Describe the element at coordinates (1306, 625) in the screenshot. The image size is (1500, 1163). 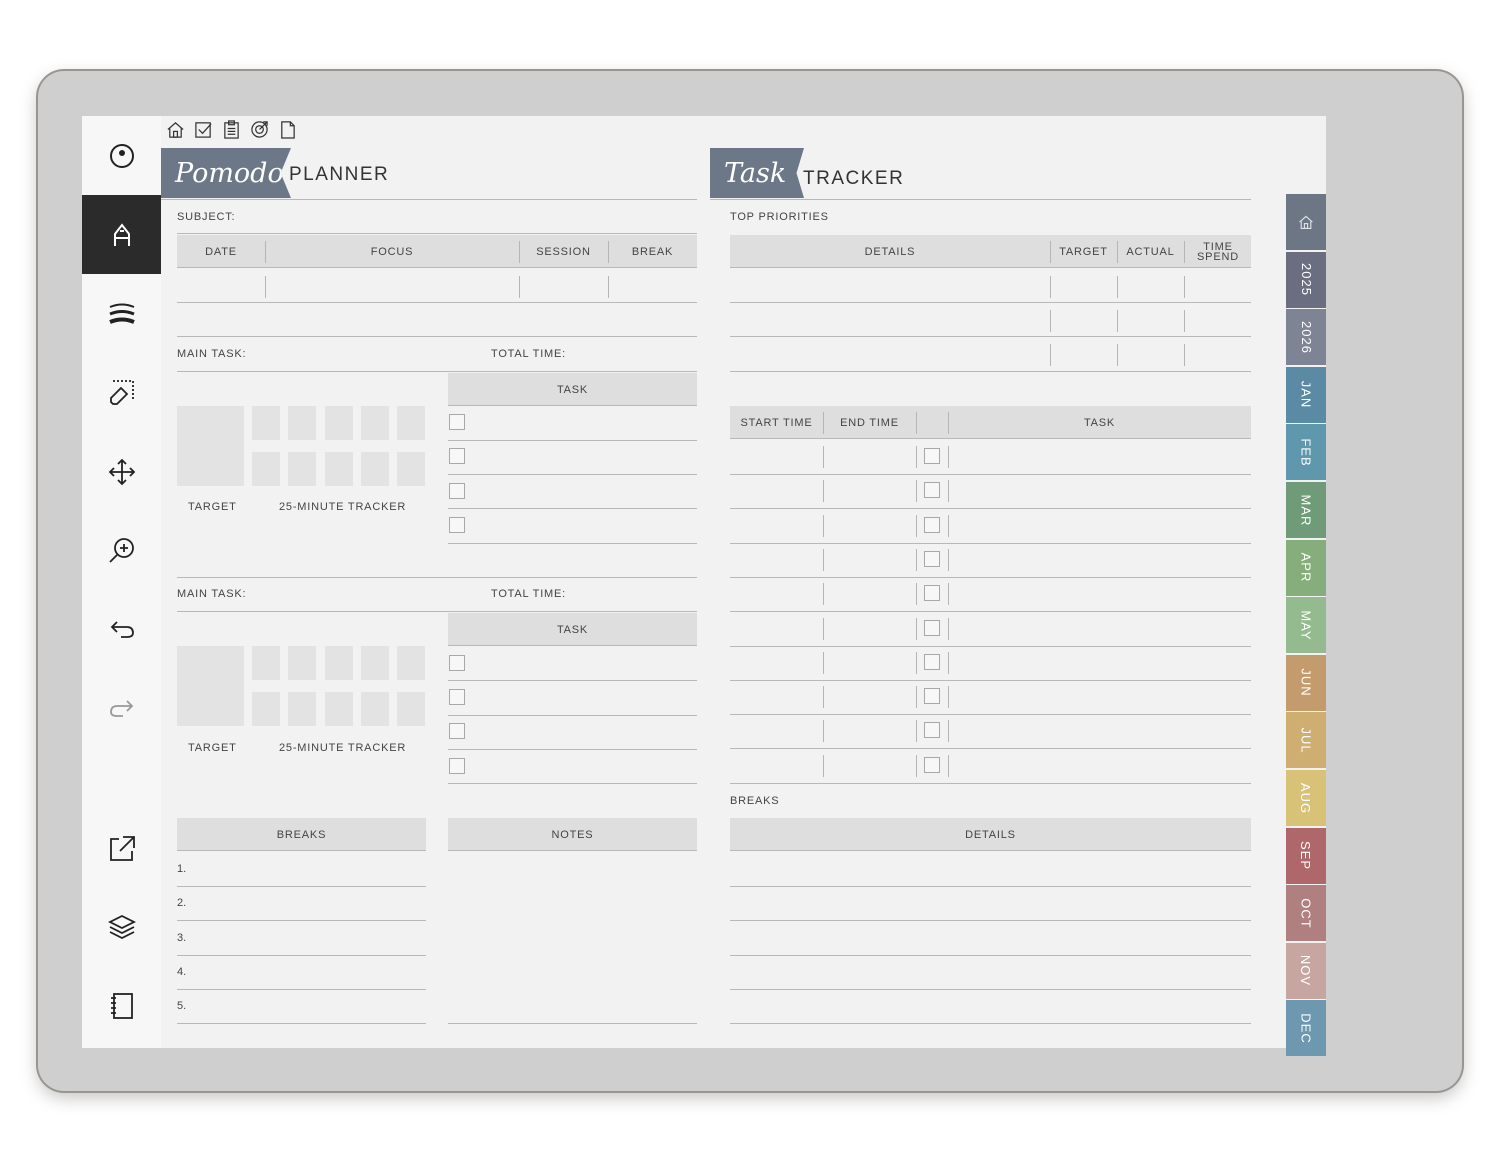
I see `tab-may: MAY` at that location.